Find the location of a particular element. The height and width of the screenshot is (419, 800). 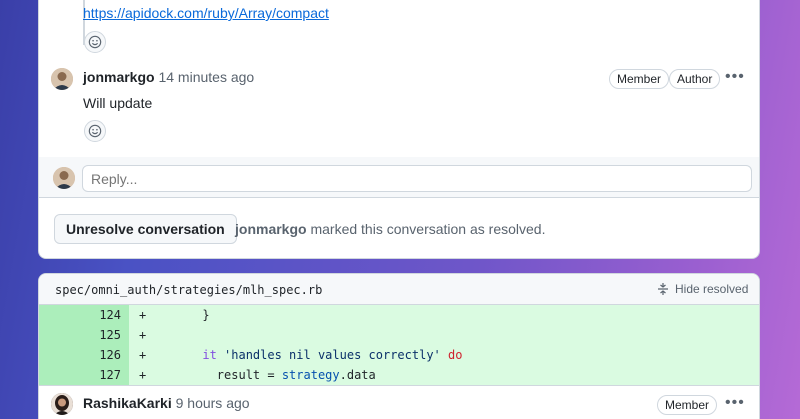

comment-timestamp: 9 hours ago is located at coordinates (213, 403).